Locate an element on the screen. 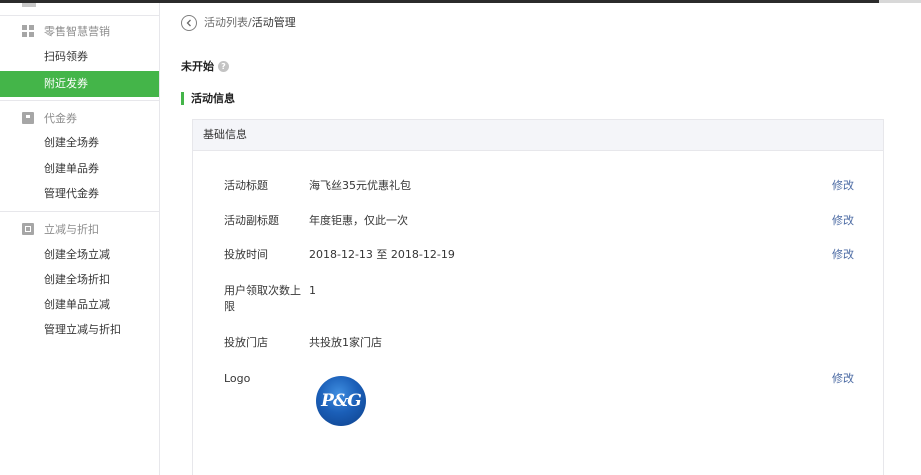 This screenshot has width=921, height=475. menu-icon is located at coordinates (29, 5).